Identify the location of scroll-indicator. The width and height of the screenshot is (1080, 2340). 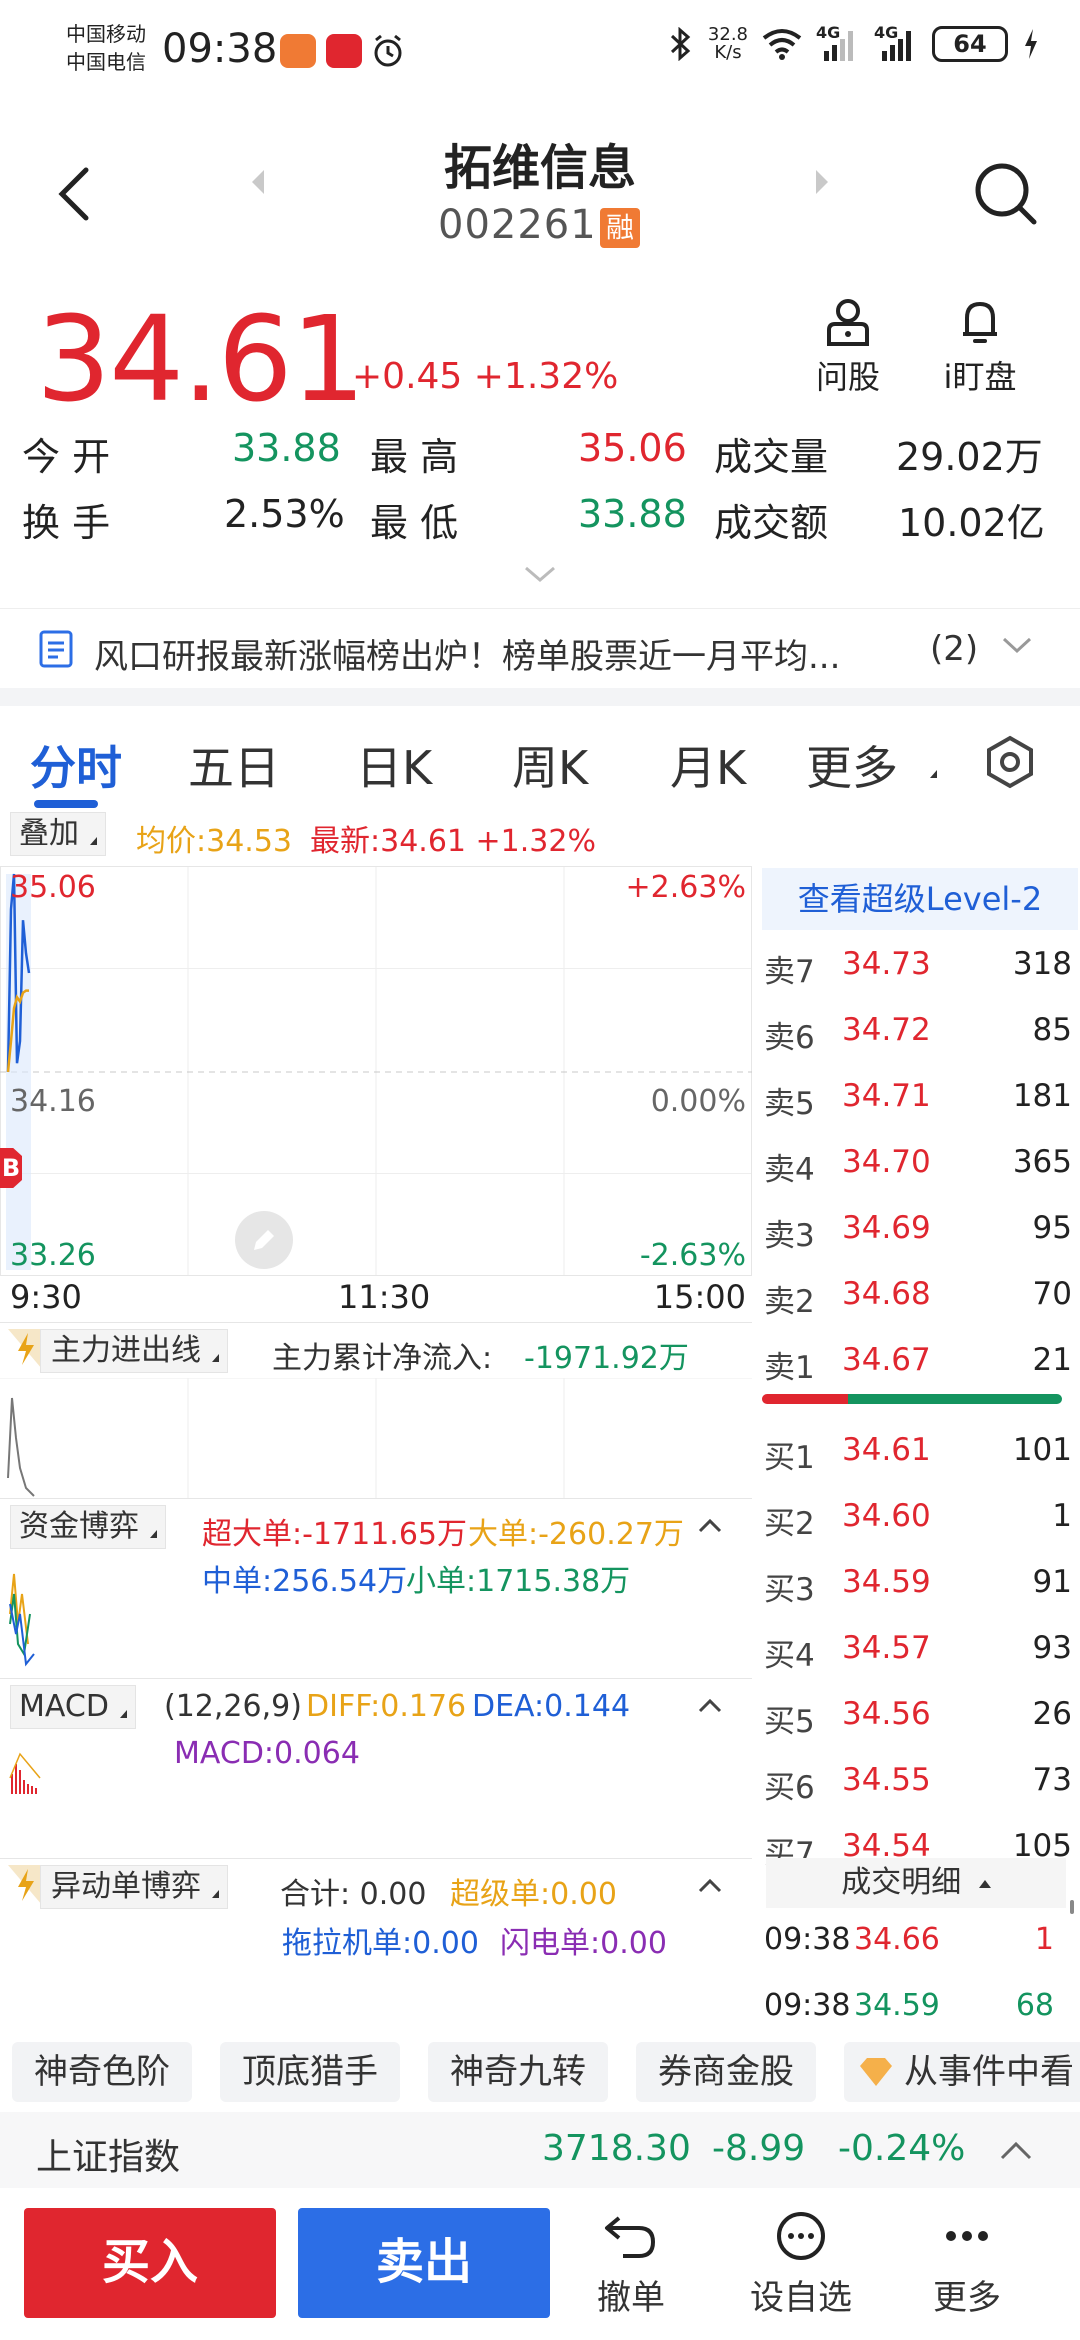
(1072, 1907).